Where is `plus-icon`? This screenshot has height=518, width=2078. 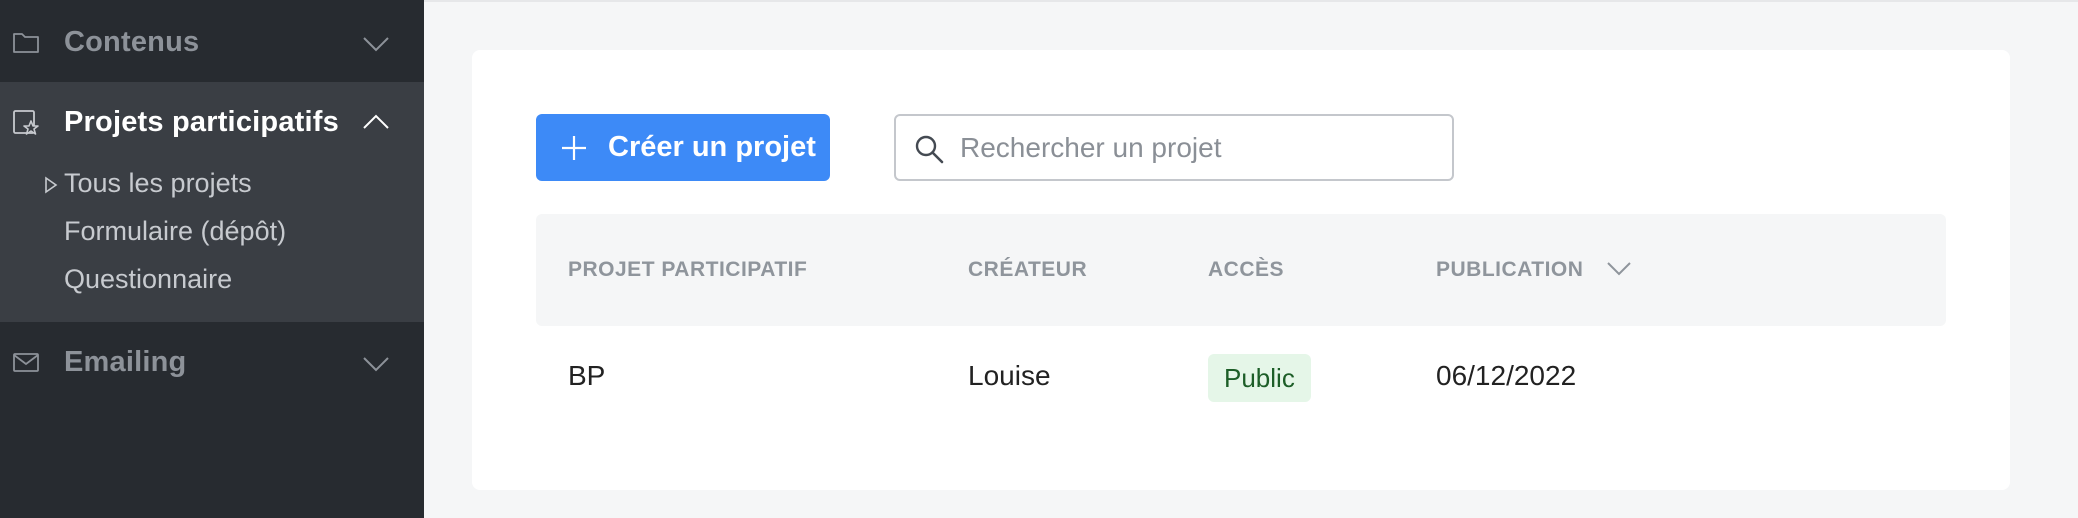 plus-icon is located at coordinates (574, 148).